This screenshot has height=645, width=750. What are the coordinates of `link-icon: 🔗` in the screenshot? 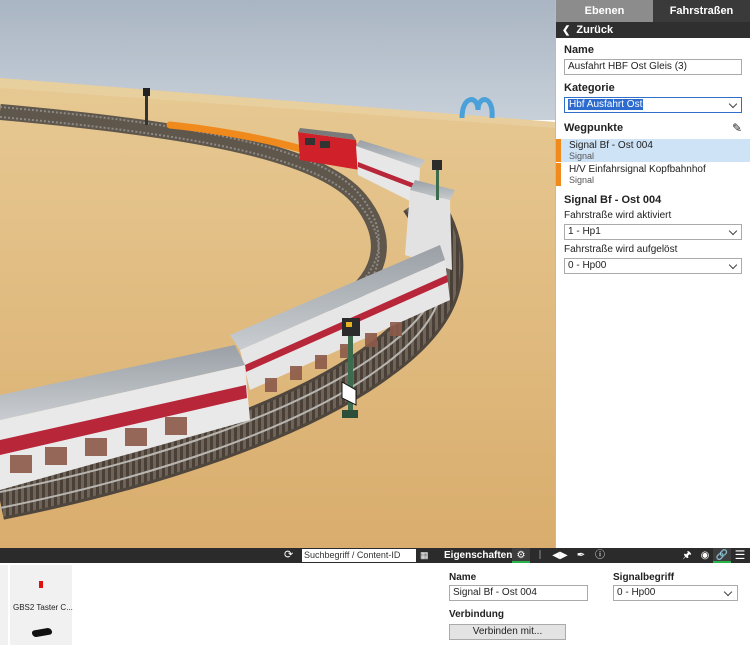 It's located at (722, 555).